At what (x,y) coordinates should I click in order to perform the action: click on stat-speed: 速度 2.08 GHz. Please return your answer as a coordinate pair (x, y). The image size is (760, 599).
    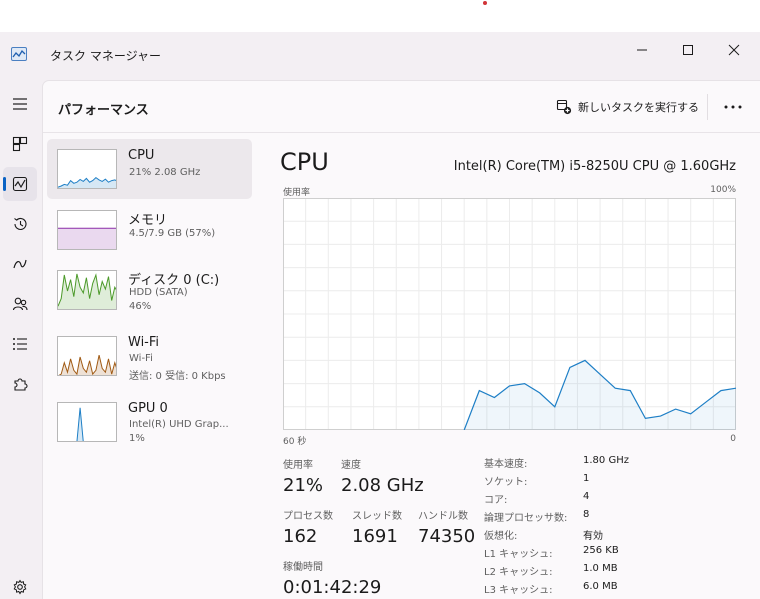
    Looking at the image, I should click on (382, 476).